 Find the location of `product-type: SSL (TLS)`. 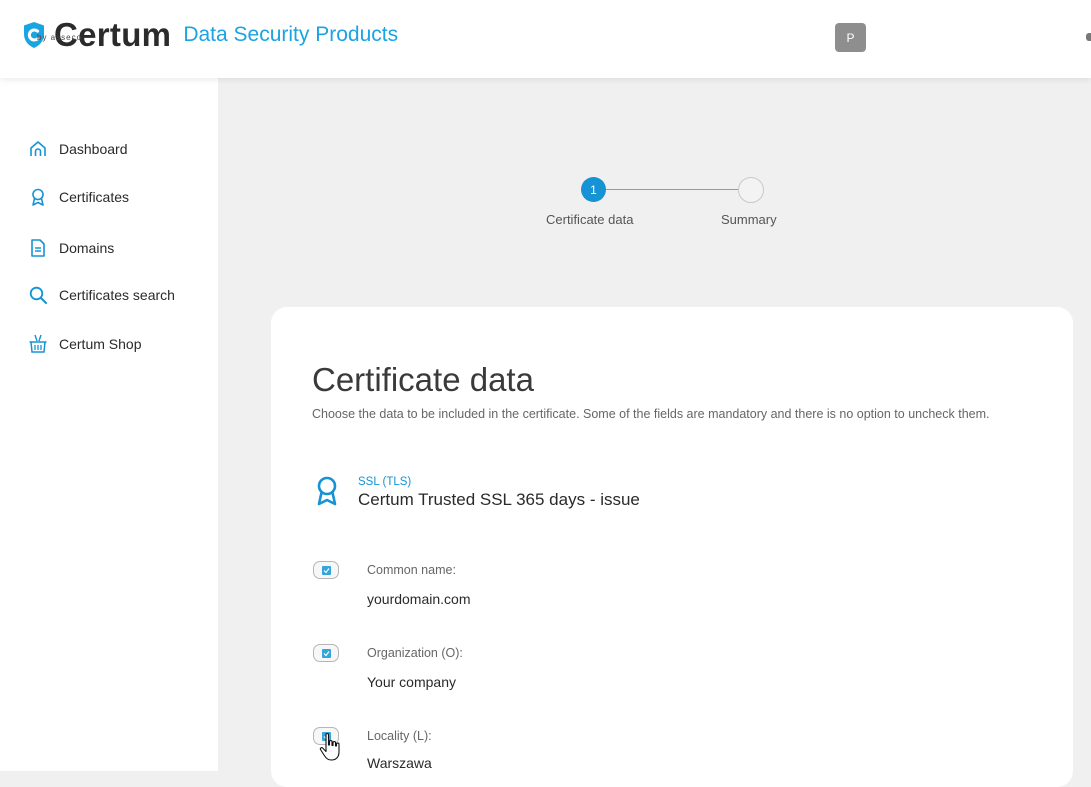

product-type: SSL (TLS) is located at coordinates (385, 482).